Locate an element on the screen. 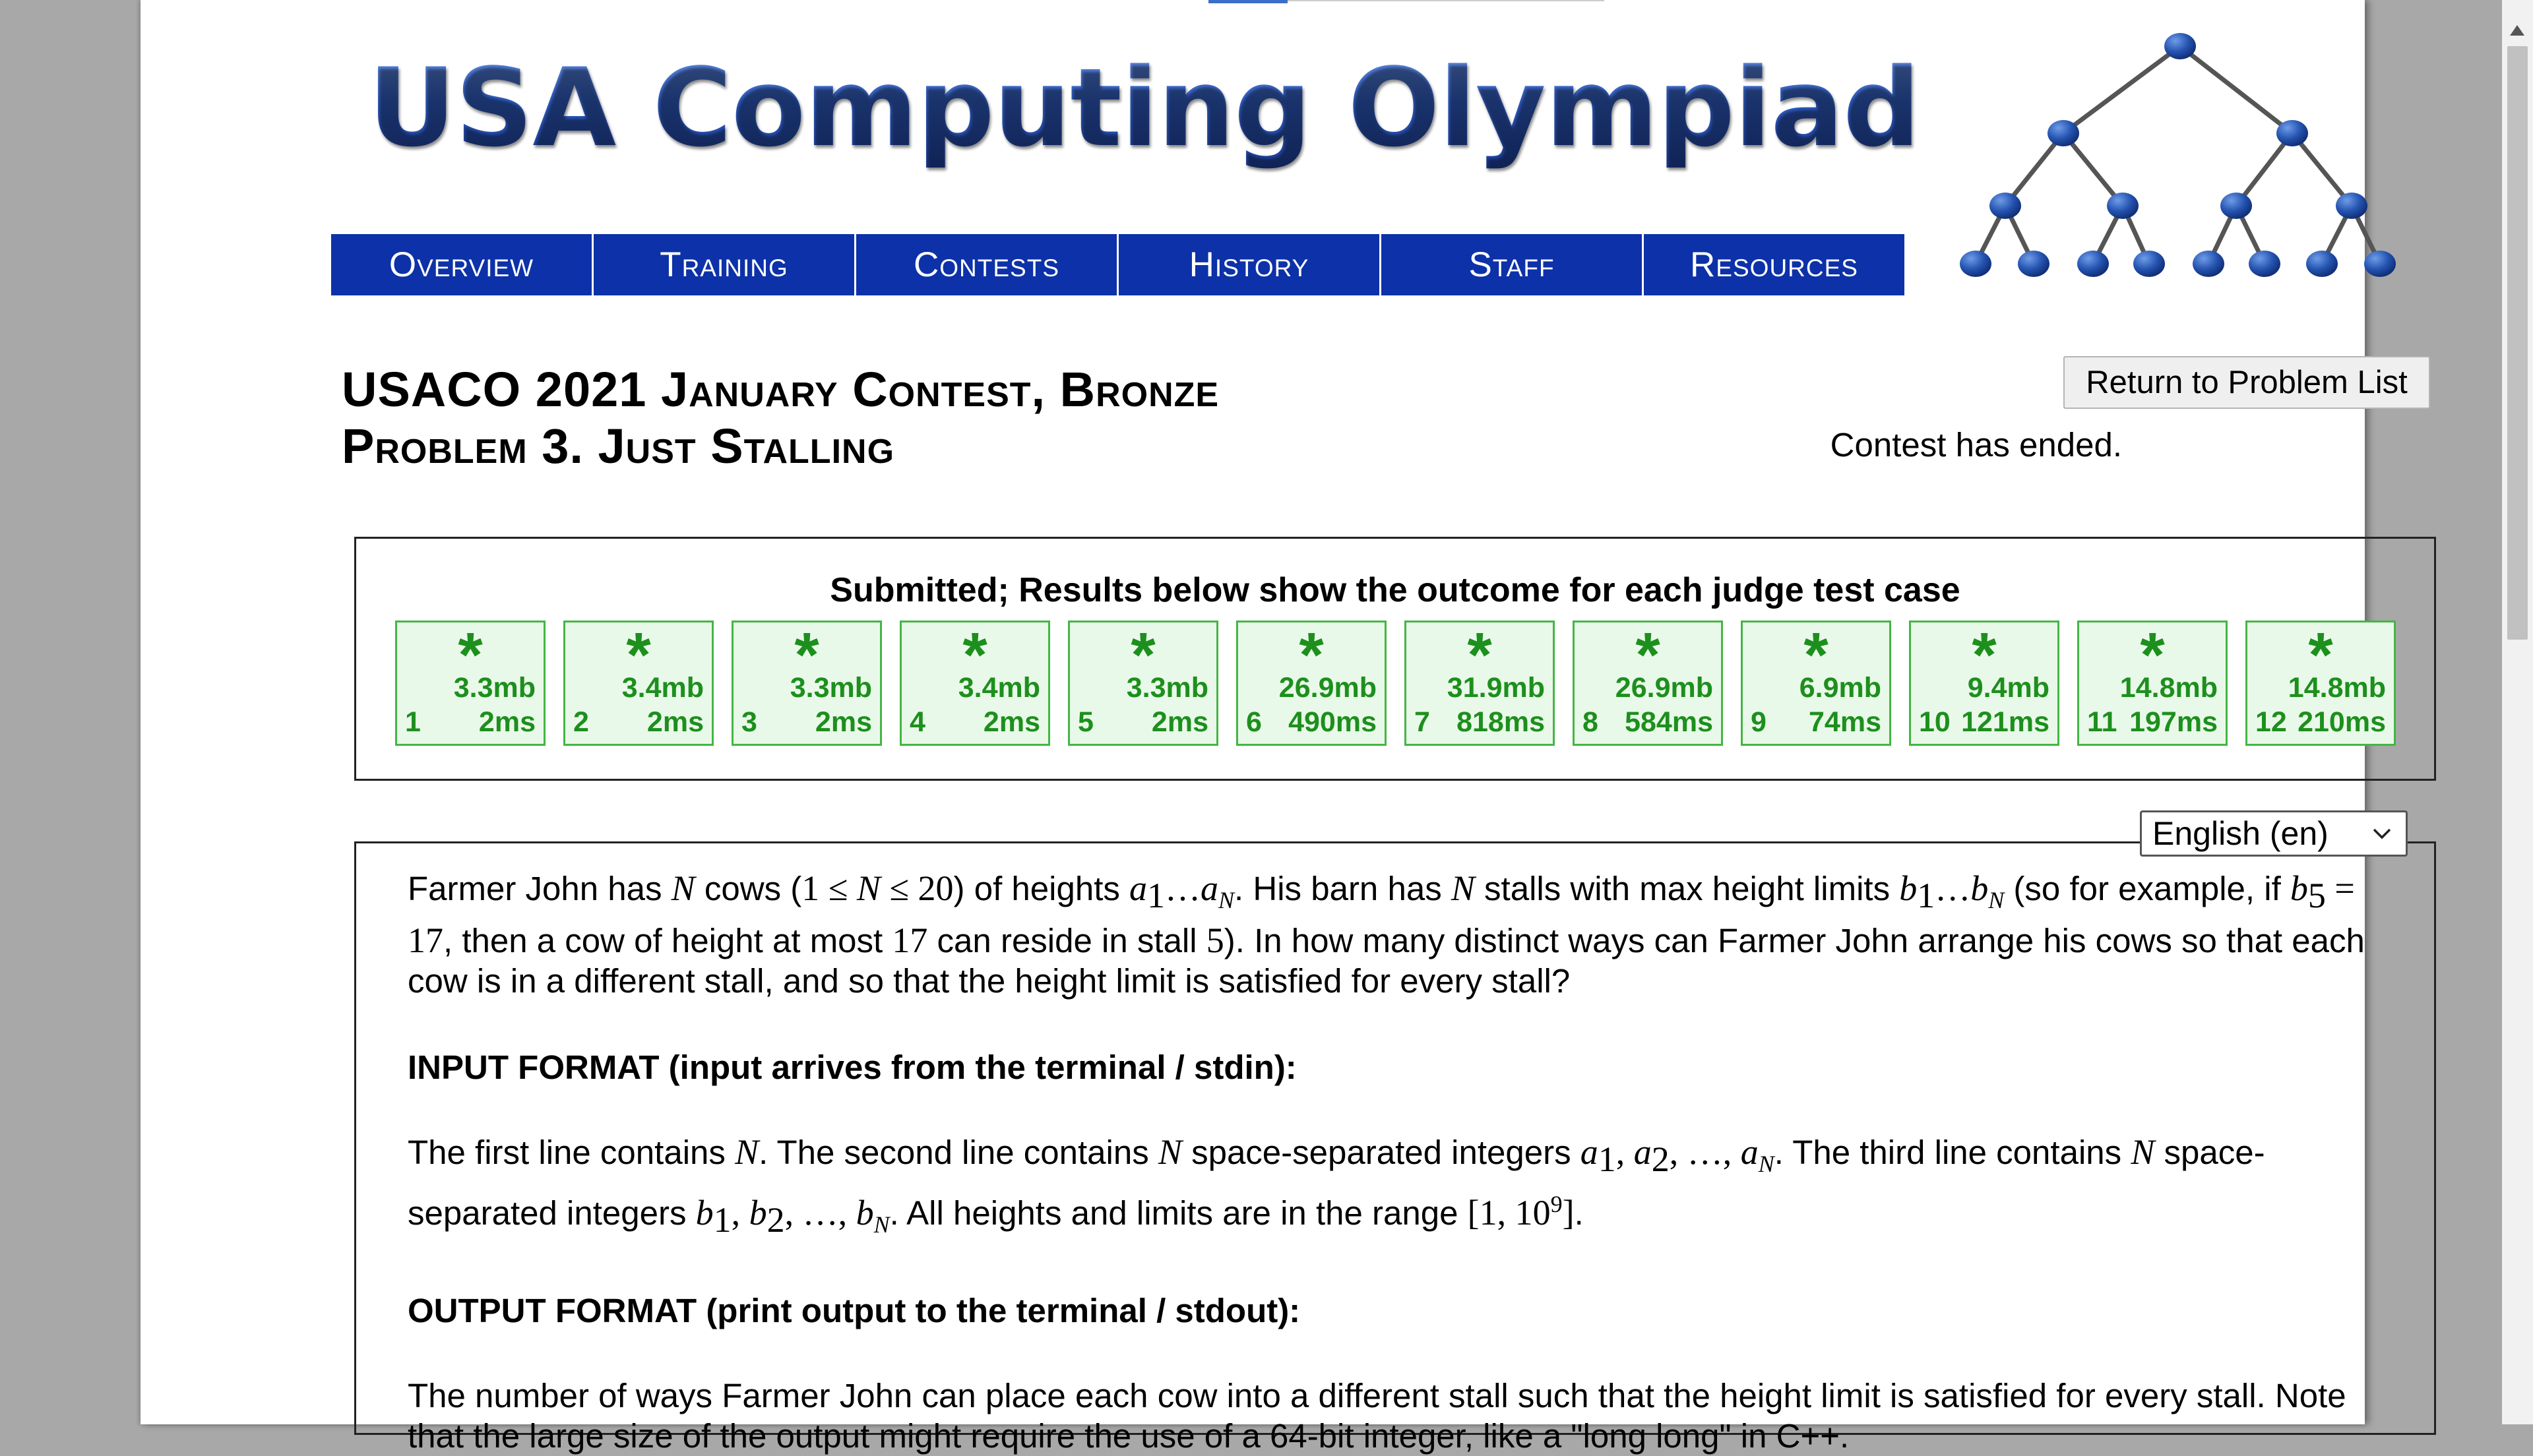 The image size is (2533, 1456). title-problem: Problem 3. Just Stalling is located at coordinates (618, 446).